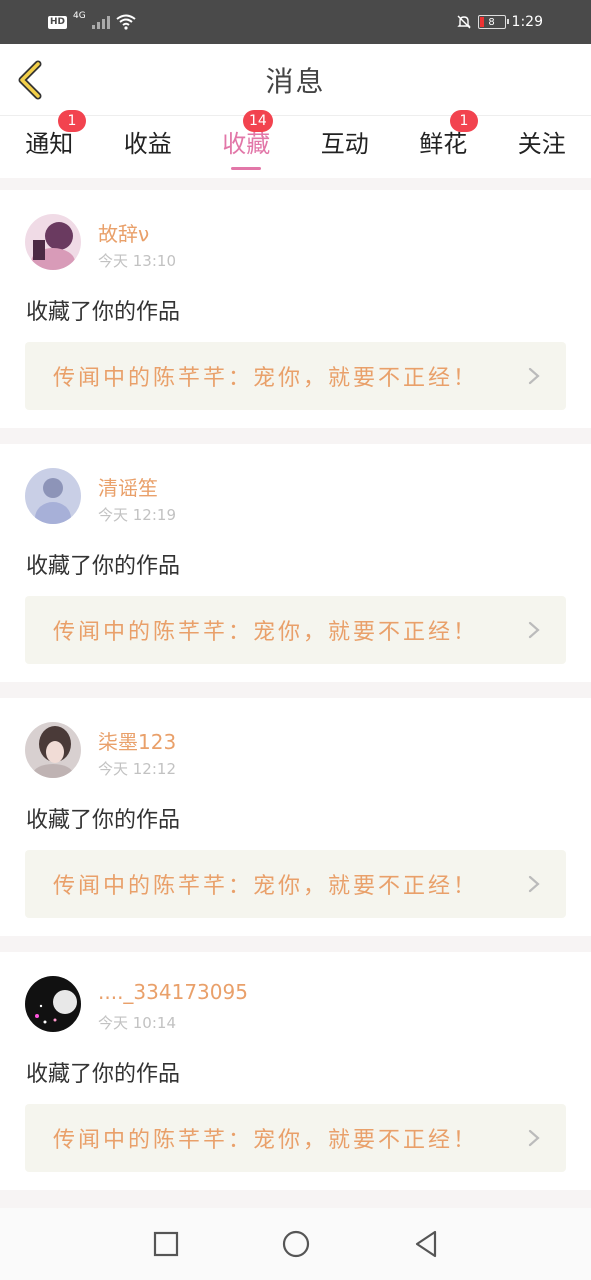 Image resolution: width=591 pixels, height=1280 pixels. I want to click on timestamp: 今天 12:19, so click(137, 515).